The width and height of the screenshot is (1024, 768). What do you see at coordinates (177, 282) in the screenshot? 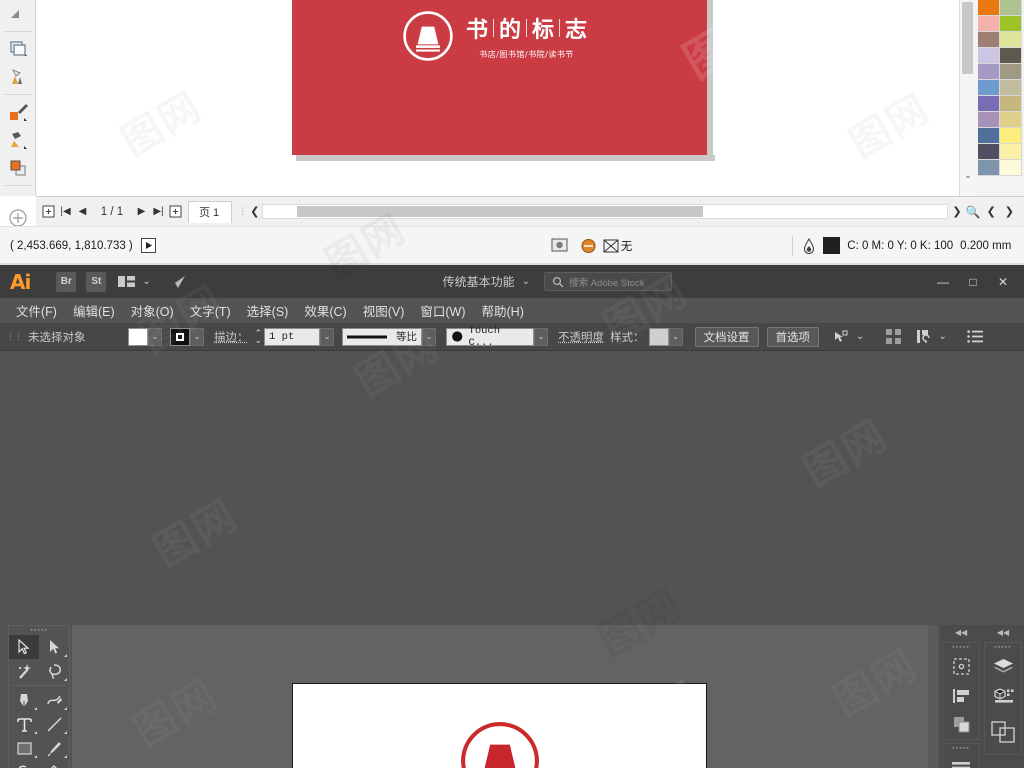
I see `go-to-start-icon` at bounding box center [177, 282].